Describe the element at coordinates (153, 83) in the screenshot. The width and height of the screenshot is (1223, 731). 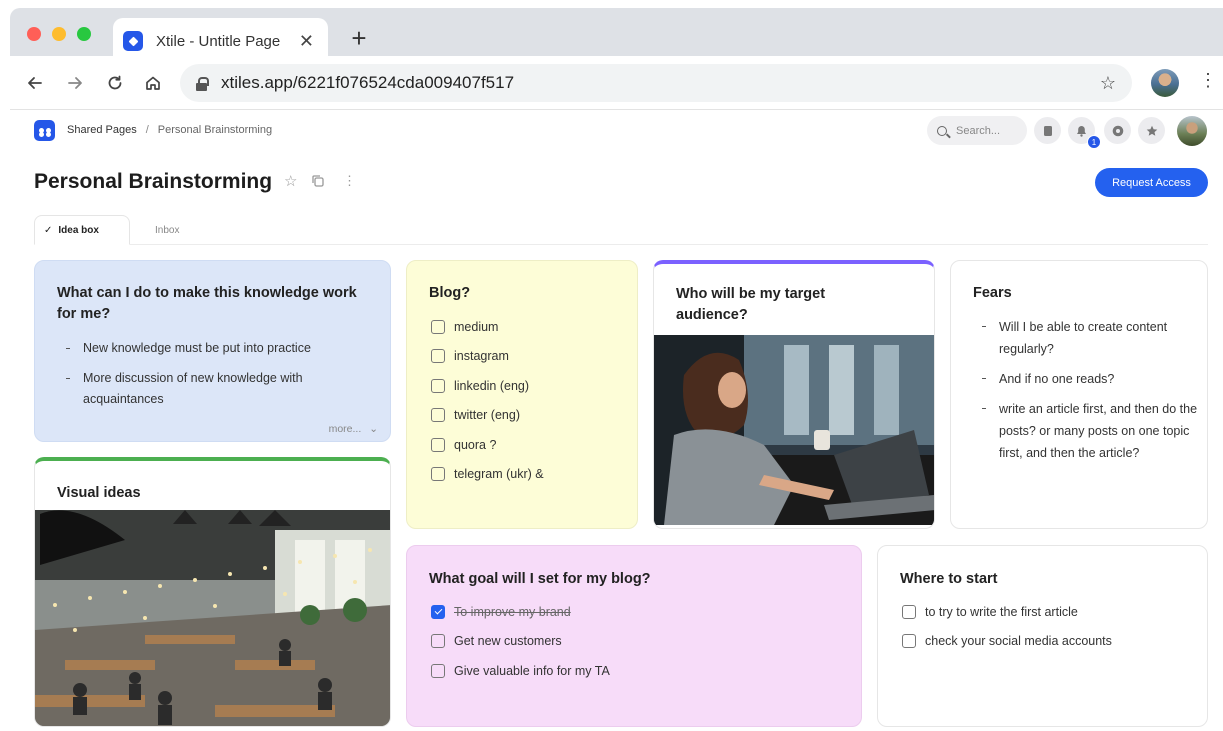
I see `home-icon` at that location.